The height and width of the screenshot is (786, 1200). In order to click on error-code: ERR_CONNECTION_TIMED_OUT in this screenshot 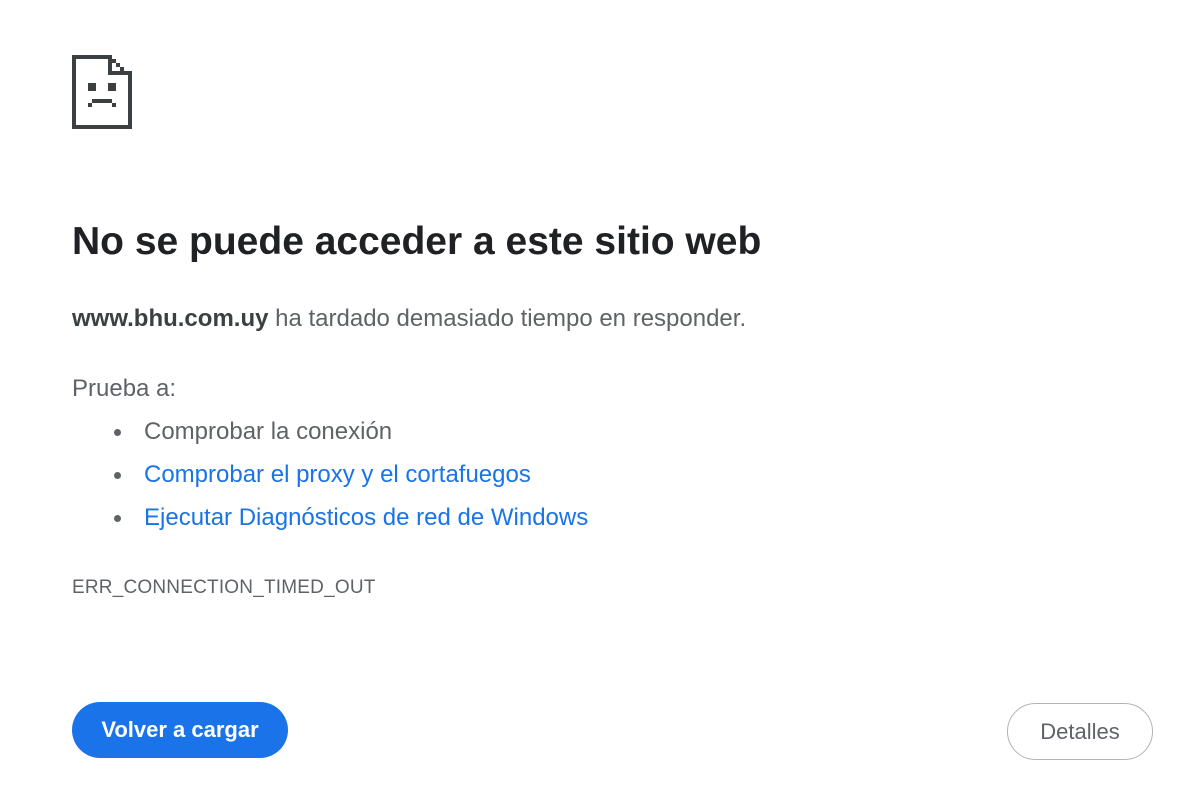, I will do `click(224, 587)`.